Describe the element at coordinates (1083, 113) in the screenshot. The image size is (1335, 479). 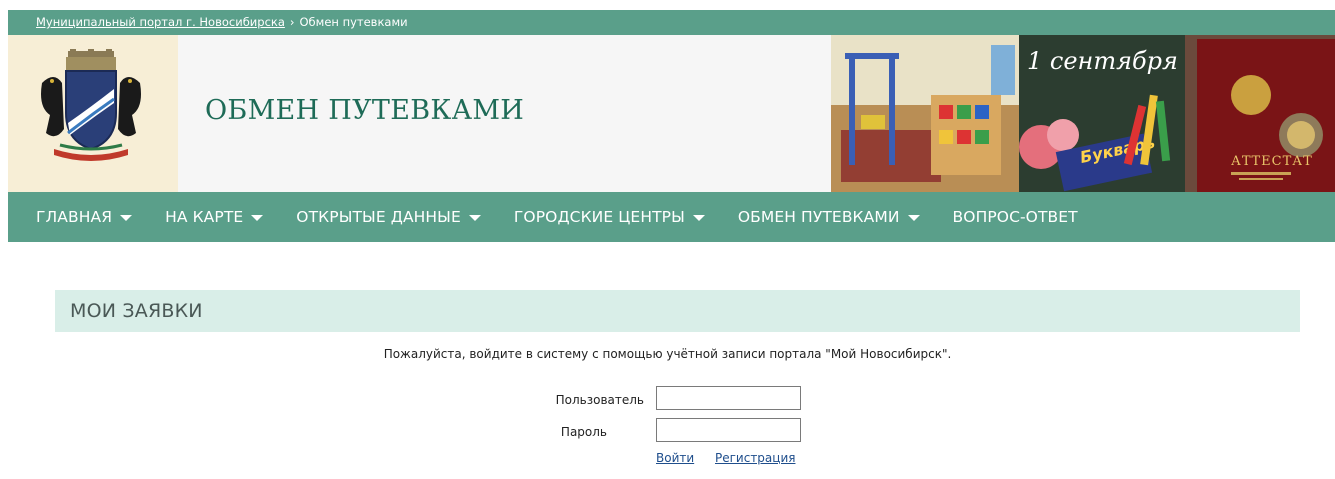
I see `header-banner-image: 1 сентября Букварь АТТЕСТАТ` at that location.